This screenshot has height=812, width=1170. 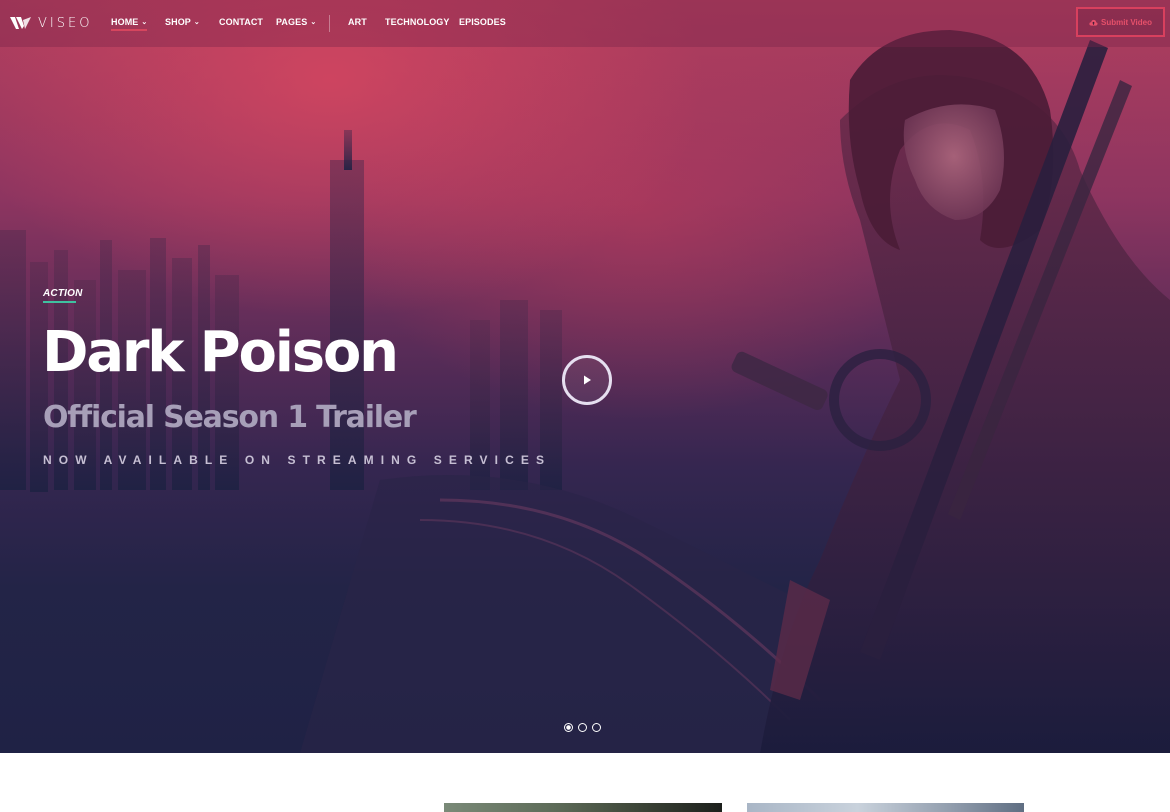 I want to click on cloud-upload-icon, so click(x=1093, y=22).